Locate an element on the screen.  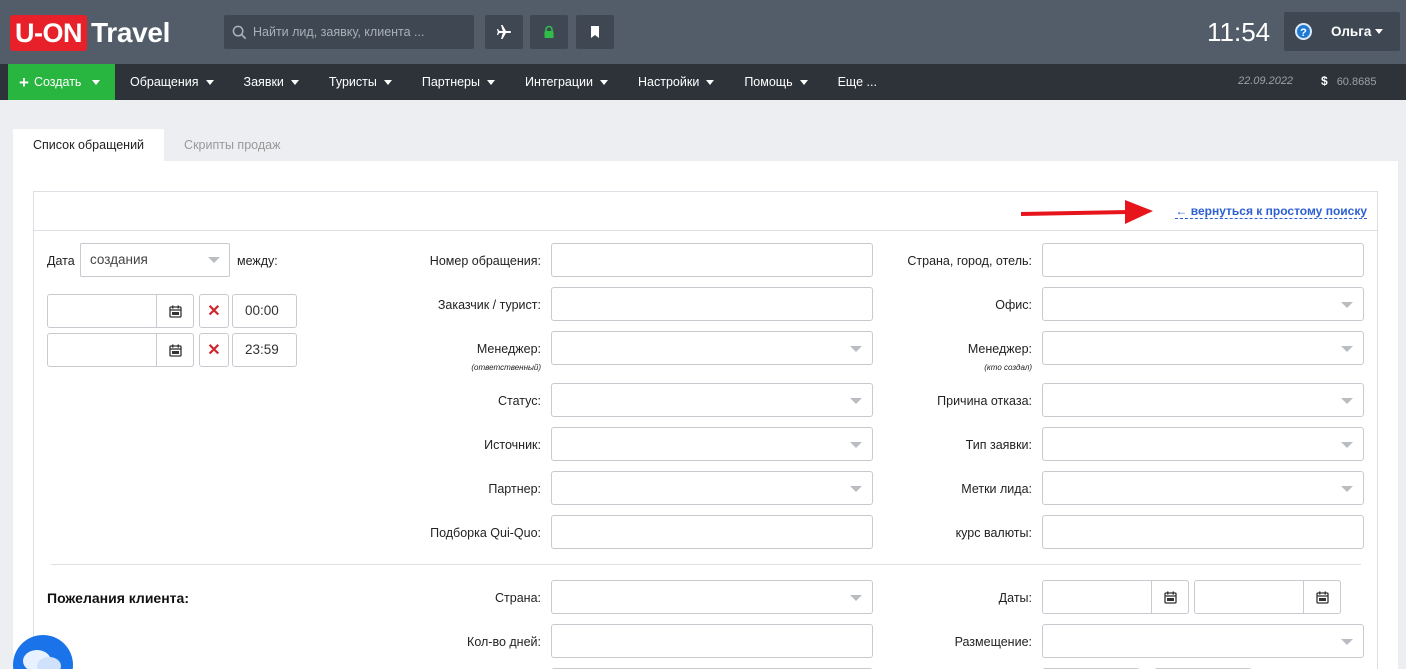
time-to-field: 23:59 is located at coordinates (264, 350).